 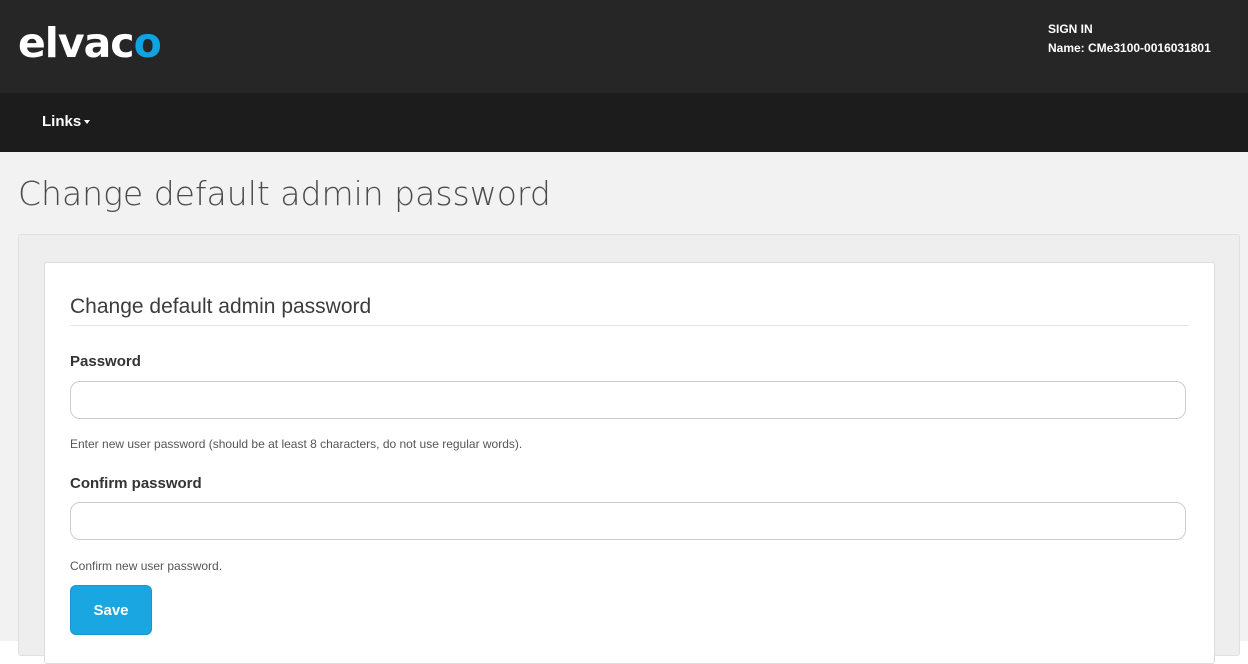 What do you see at coordinates (62, 121) in the screenshot?
I see `links-label: Links` at bounding box center [62, 121].